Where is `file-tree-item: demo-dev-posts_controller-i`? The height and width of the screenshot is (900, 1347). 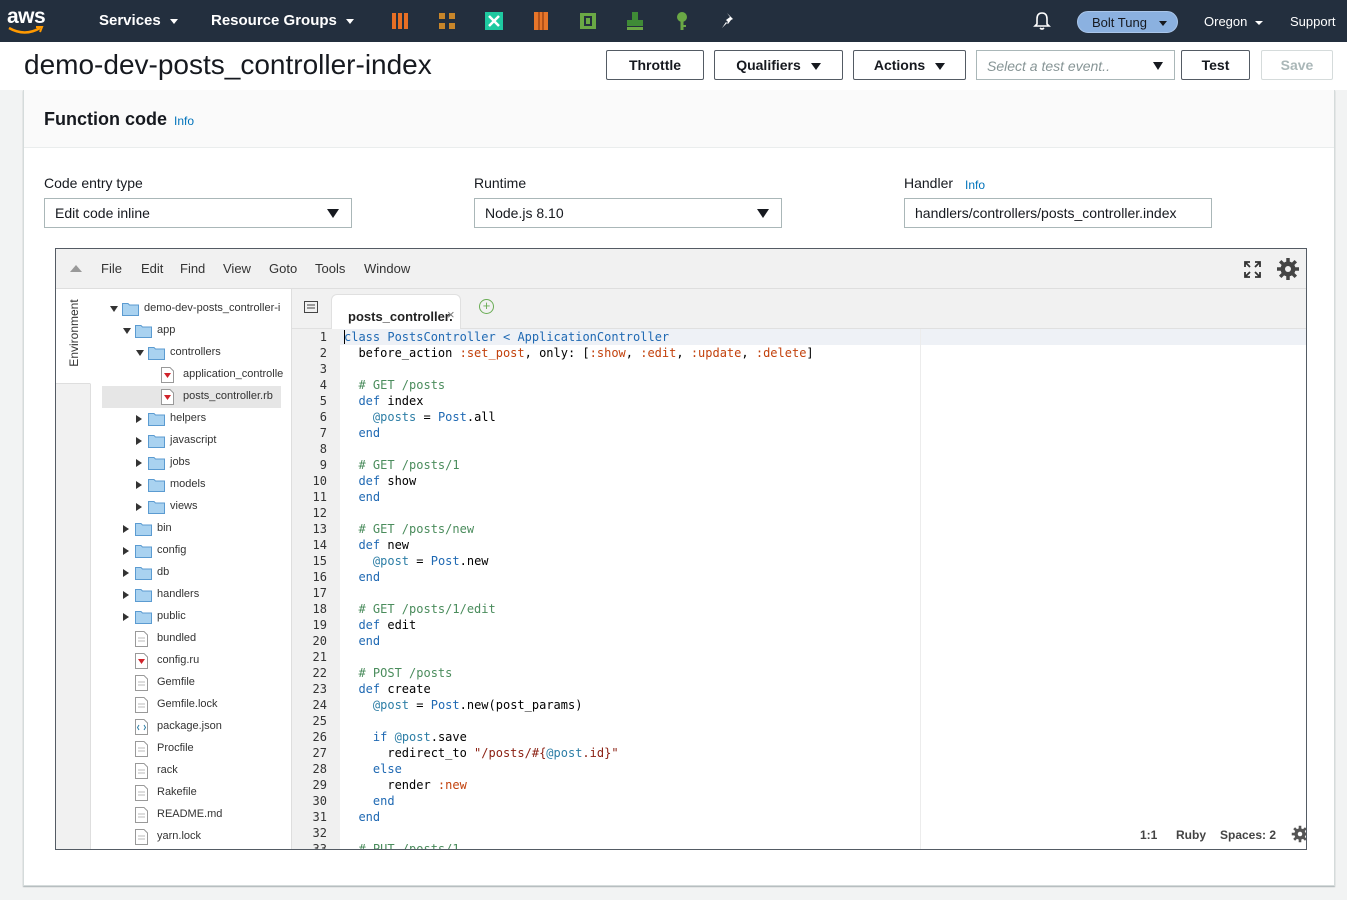 file-tree-item: demo-dev-posts_controller-i is located at coordinates (191, 309).